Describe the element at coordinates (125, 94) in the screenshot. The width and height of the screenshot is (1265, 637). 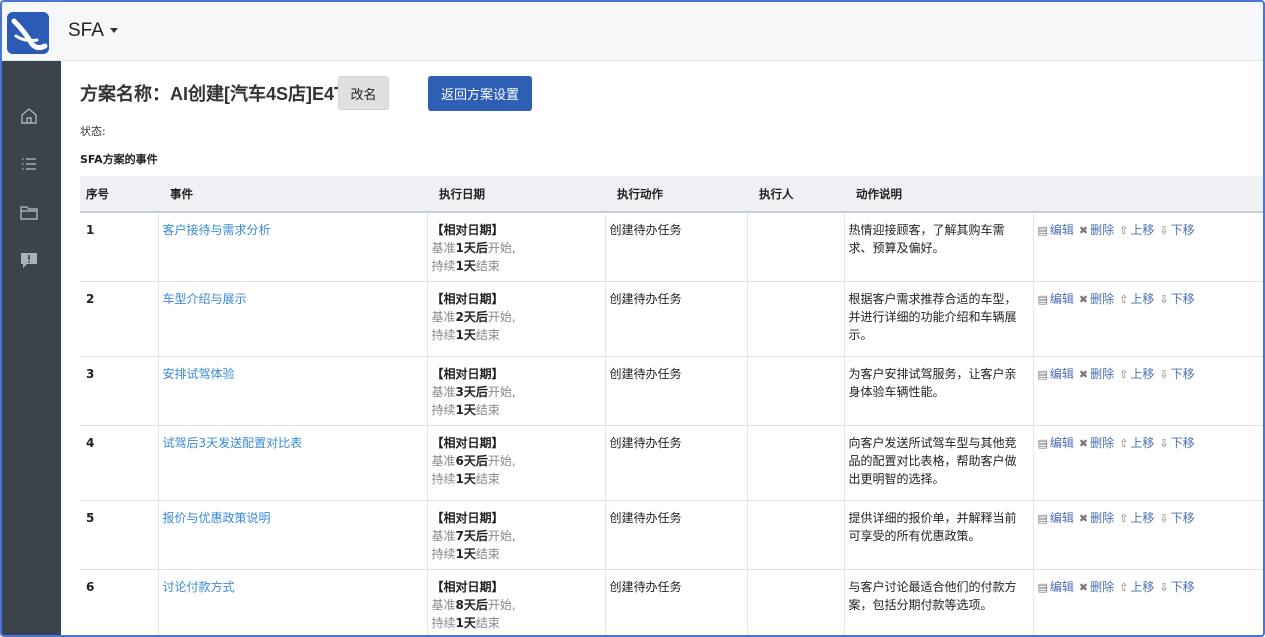
I see `plan-name-label: 方案名称：` at that location.